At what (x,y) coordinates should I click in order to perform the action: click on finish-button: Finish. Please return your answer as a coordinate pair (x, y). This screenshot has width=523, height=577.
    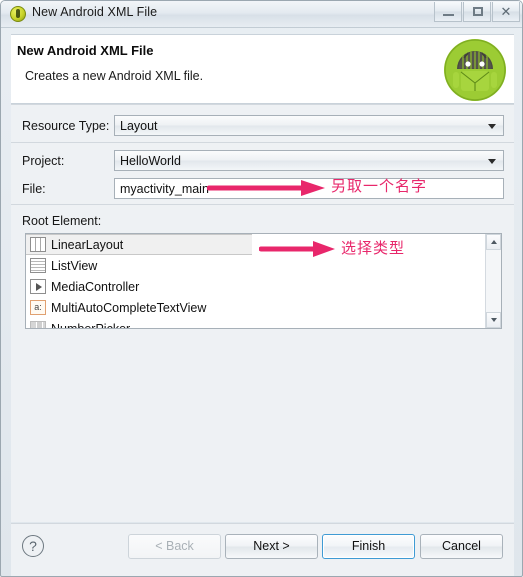
    Looking at the image, I should click on (368, 546).